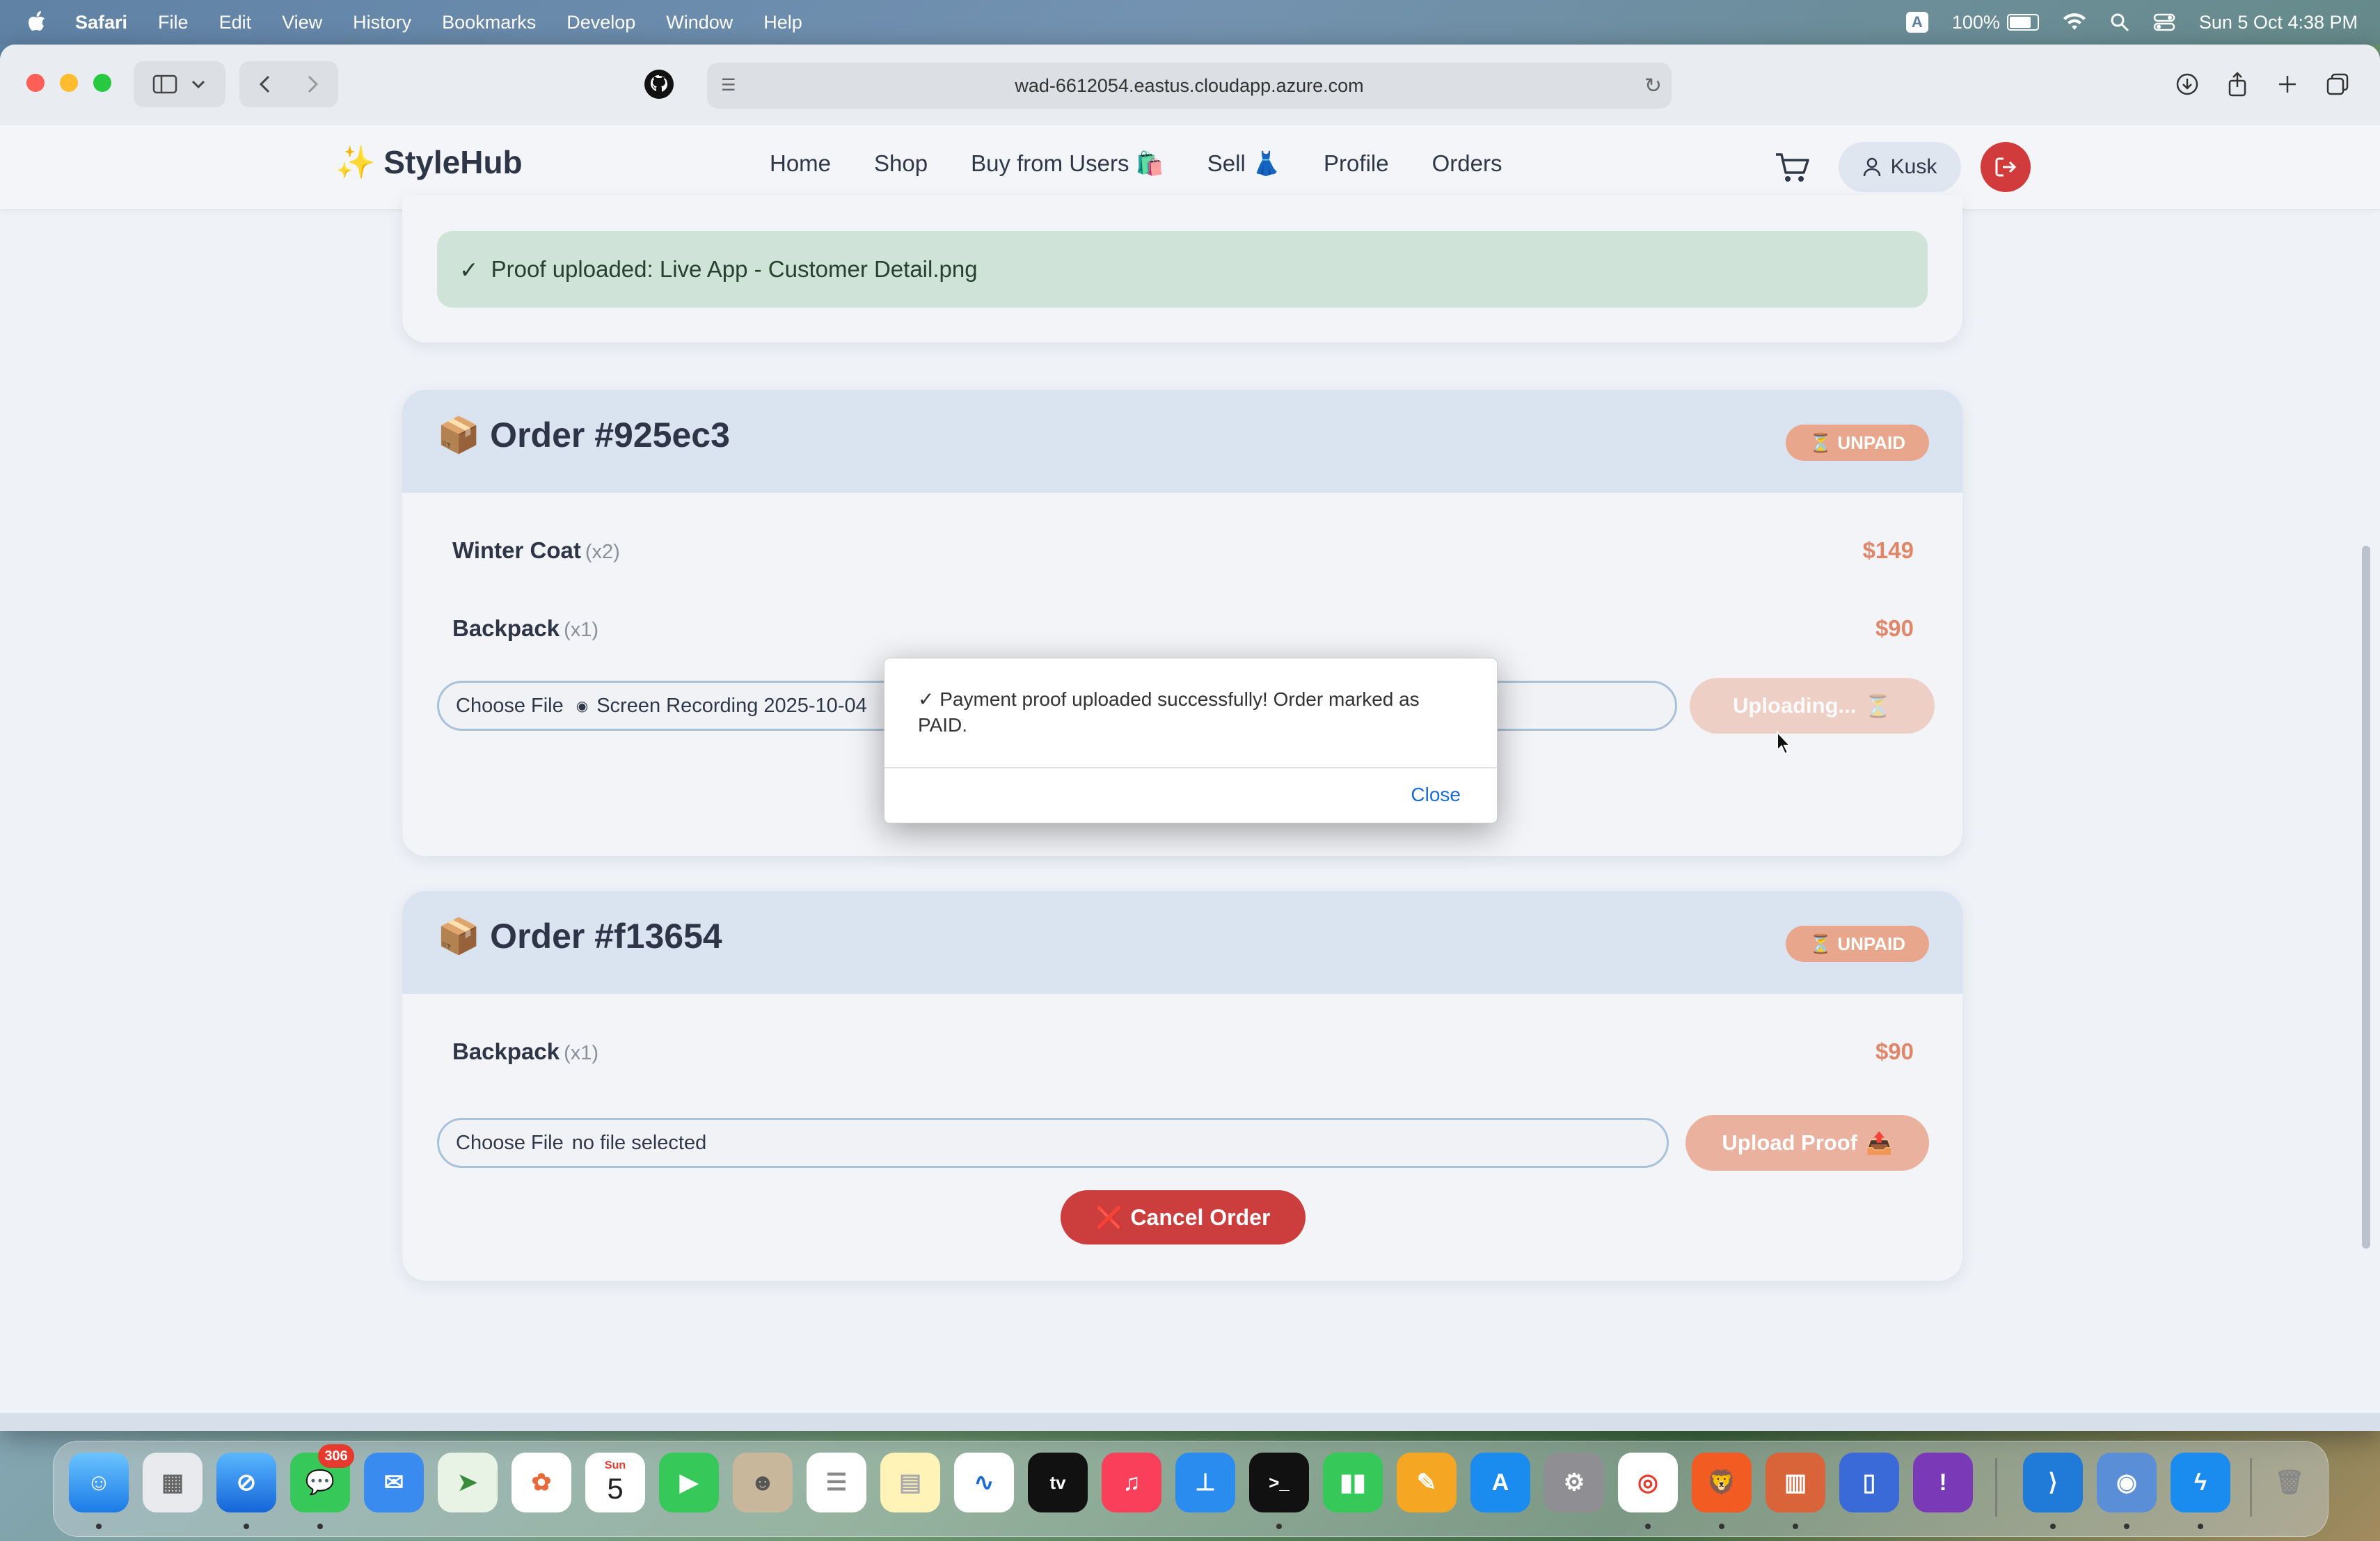  What do you see at coordinates (1183, 550) in the screenshot?
I see `order-item-row: Winter Coat (x2) $149` at bounding box center [1183, 550].